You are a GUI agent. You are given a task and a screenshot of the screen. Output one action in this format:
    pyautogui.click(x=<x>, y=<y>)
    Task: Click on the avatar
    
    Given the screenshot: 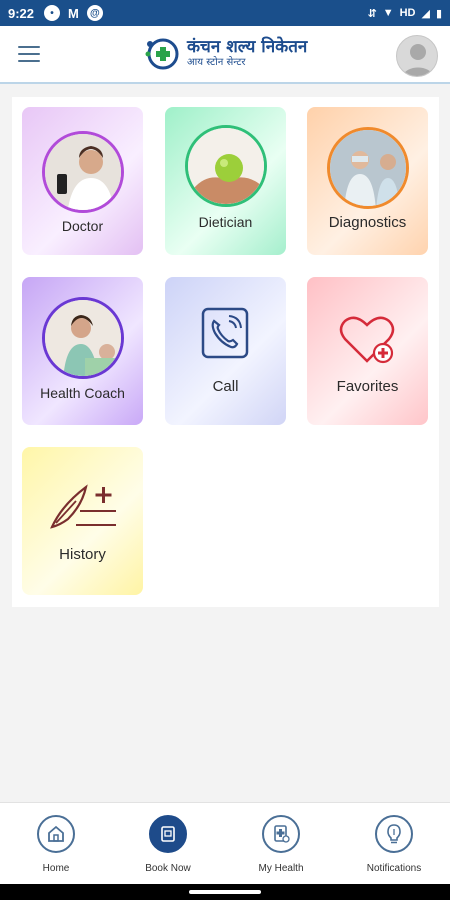 What is the action you would take?
    pyautogui.click(x=417, y=56)
    